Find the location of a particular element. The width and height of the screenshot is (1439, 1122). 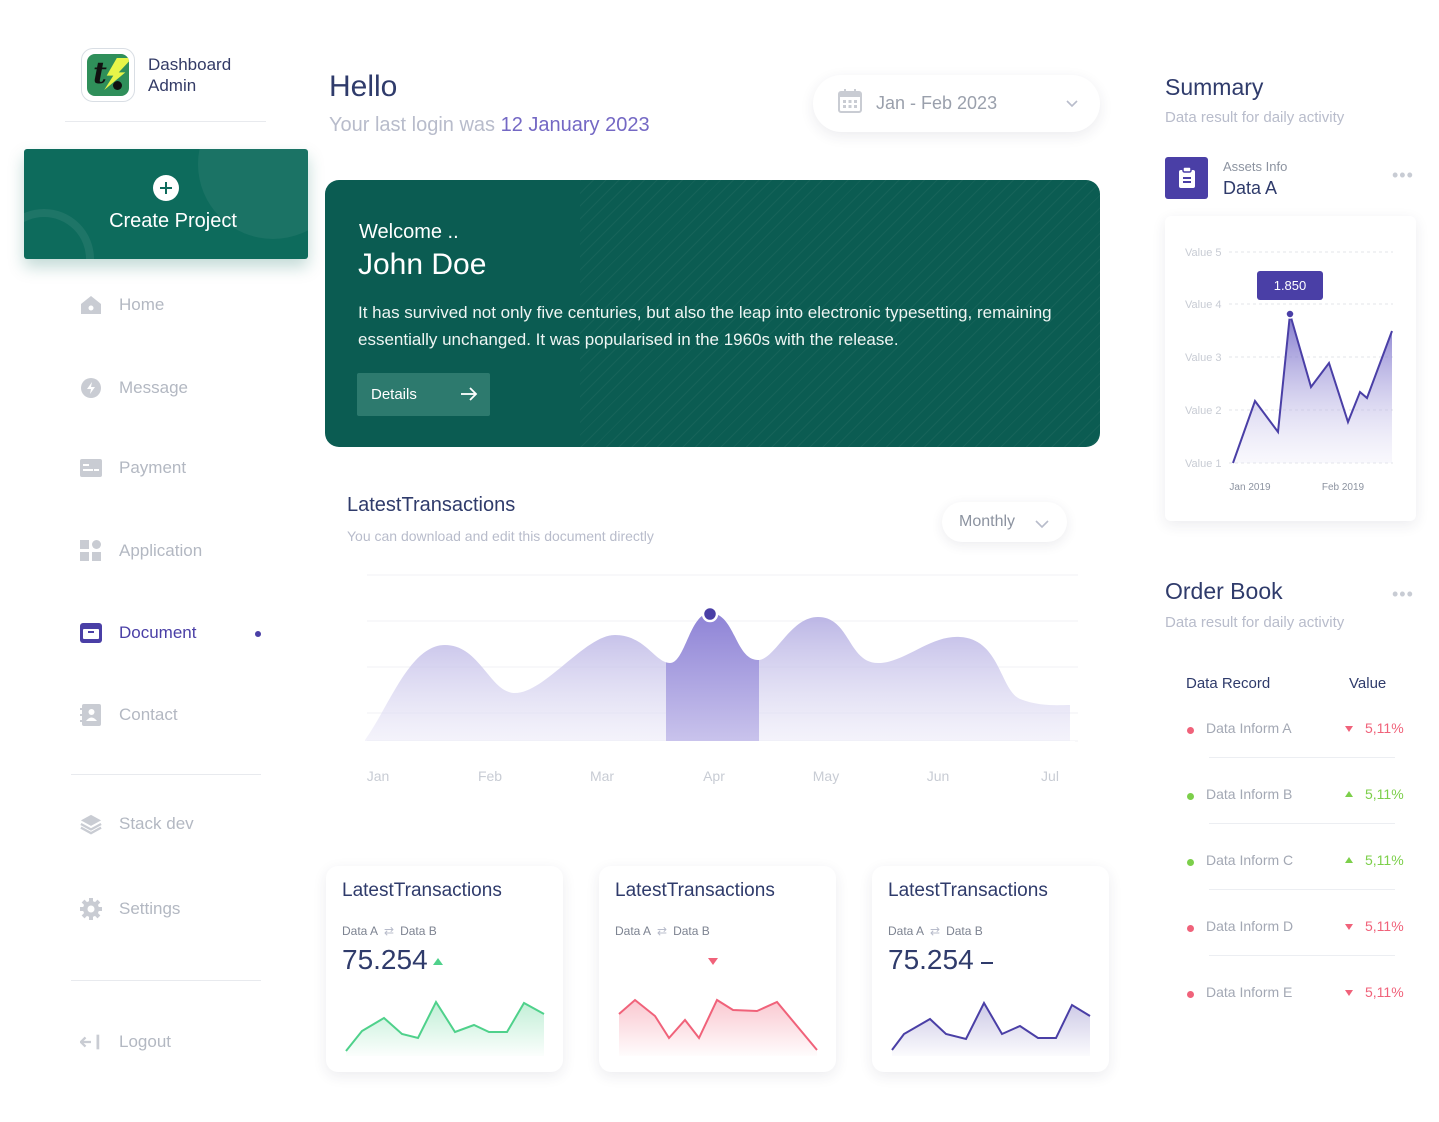

sidebar-item-label: Payment is located at coordinates (153, 467).